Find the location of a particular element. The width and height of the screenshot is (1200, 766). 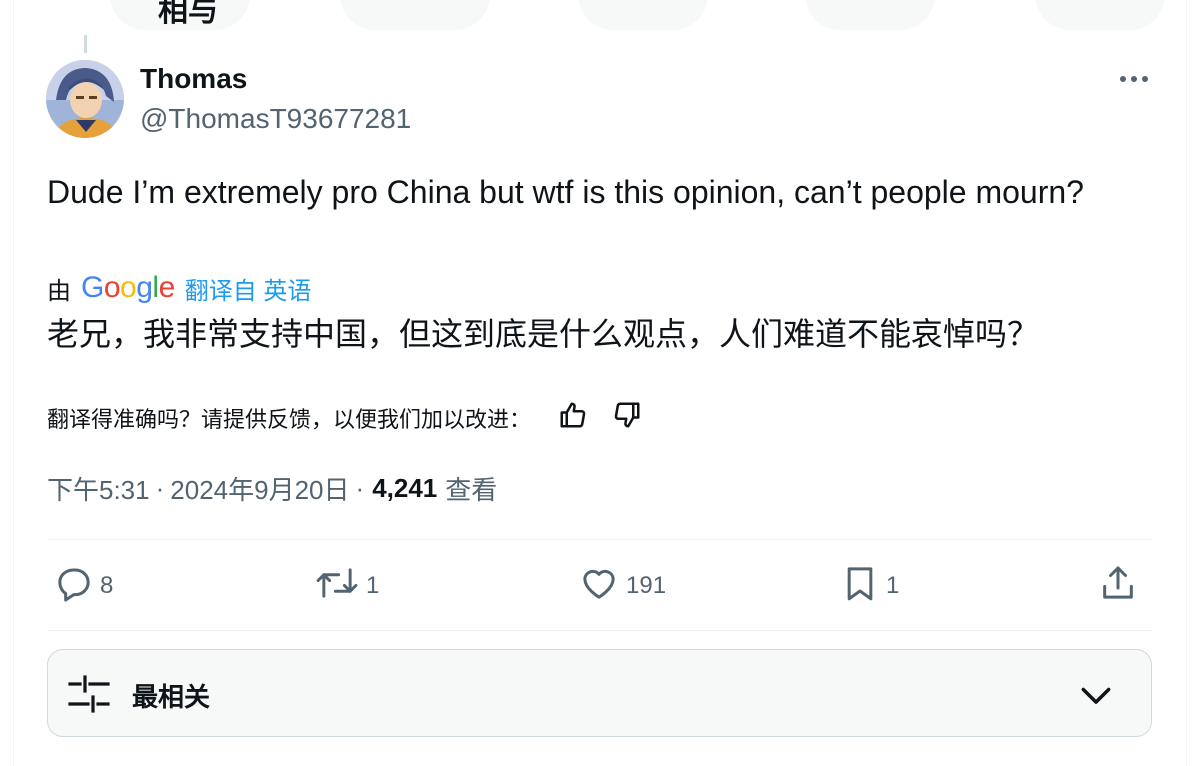

share-icon is located at coordinates (1118, 586).